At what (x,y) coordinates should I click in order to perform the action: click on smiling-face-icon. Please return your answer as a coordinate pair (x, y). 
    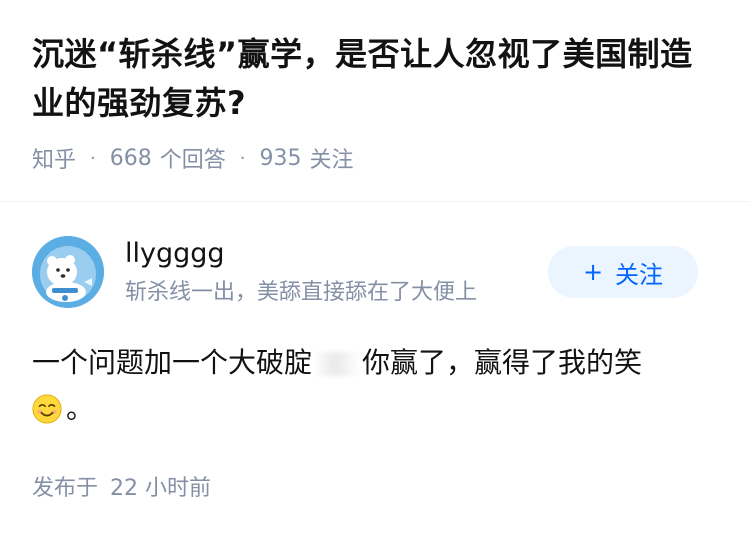
    Looking at the image, I should click on (47, 409).